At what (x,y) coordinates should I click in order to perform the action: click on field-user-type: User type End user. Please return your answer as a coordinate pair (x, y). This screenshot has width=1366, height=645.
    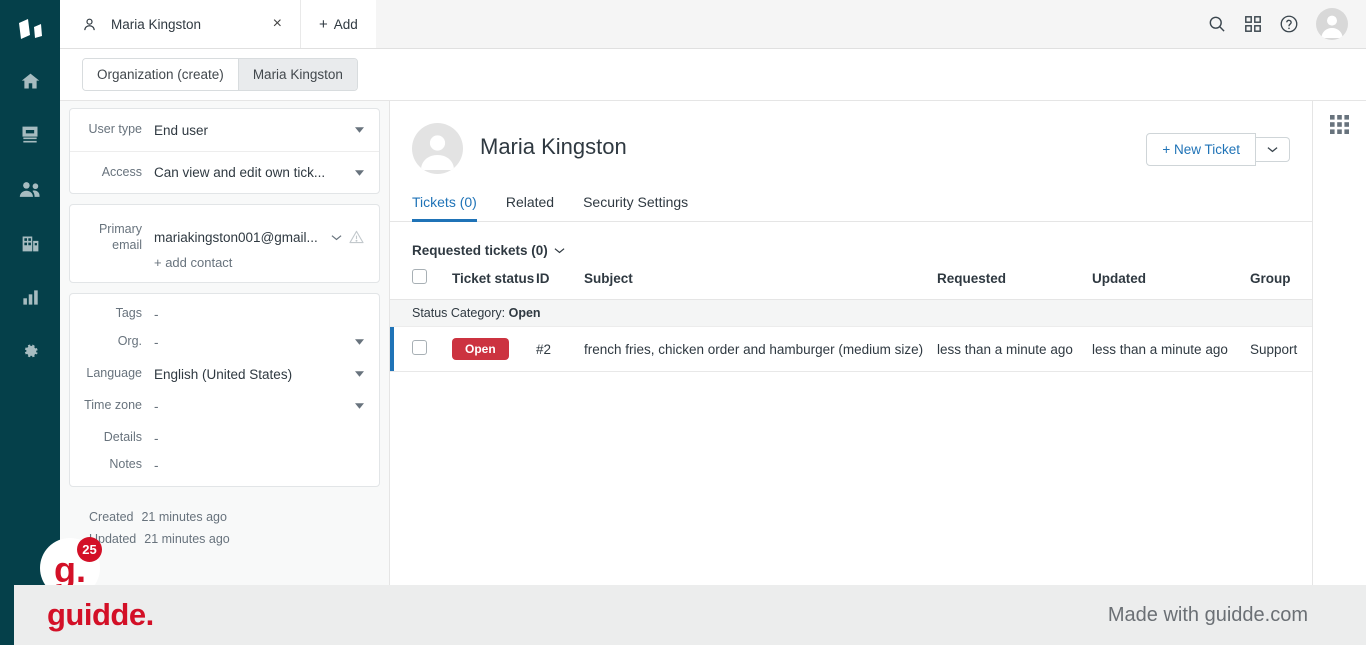
    Looking at the image, I should click on (224, 130).